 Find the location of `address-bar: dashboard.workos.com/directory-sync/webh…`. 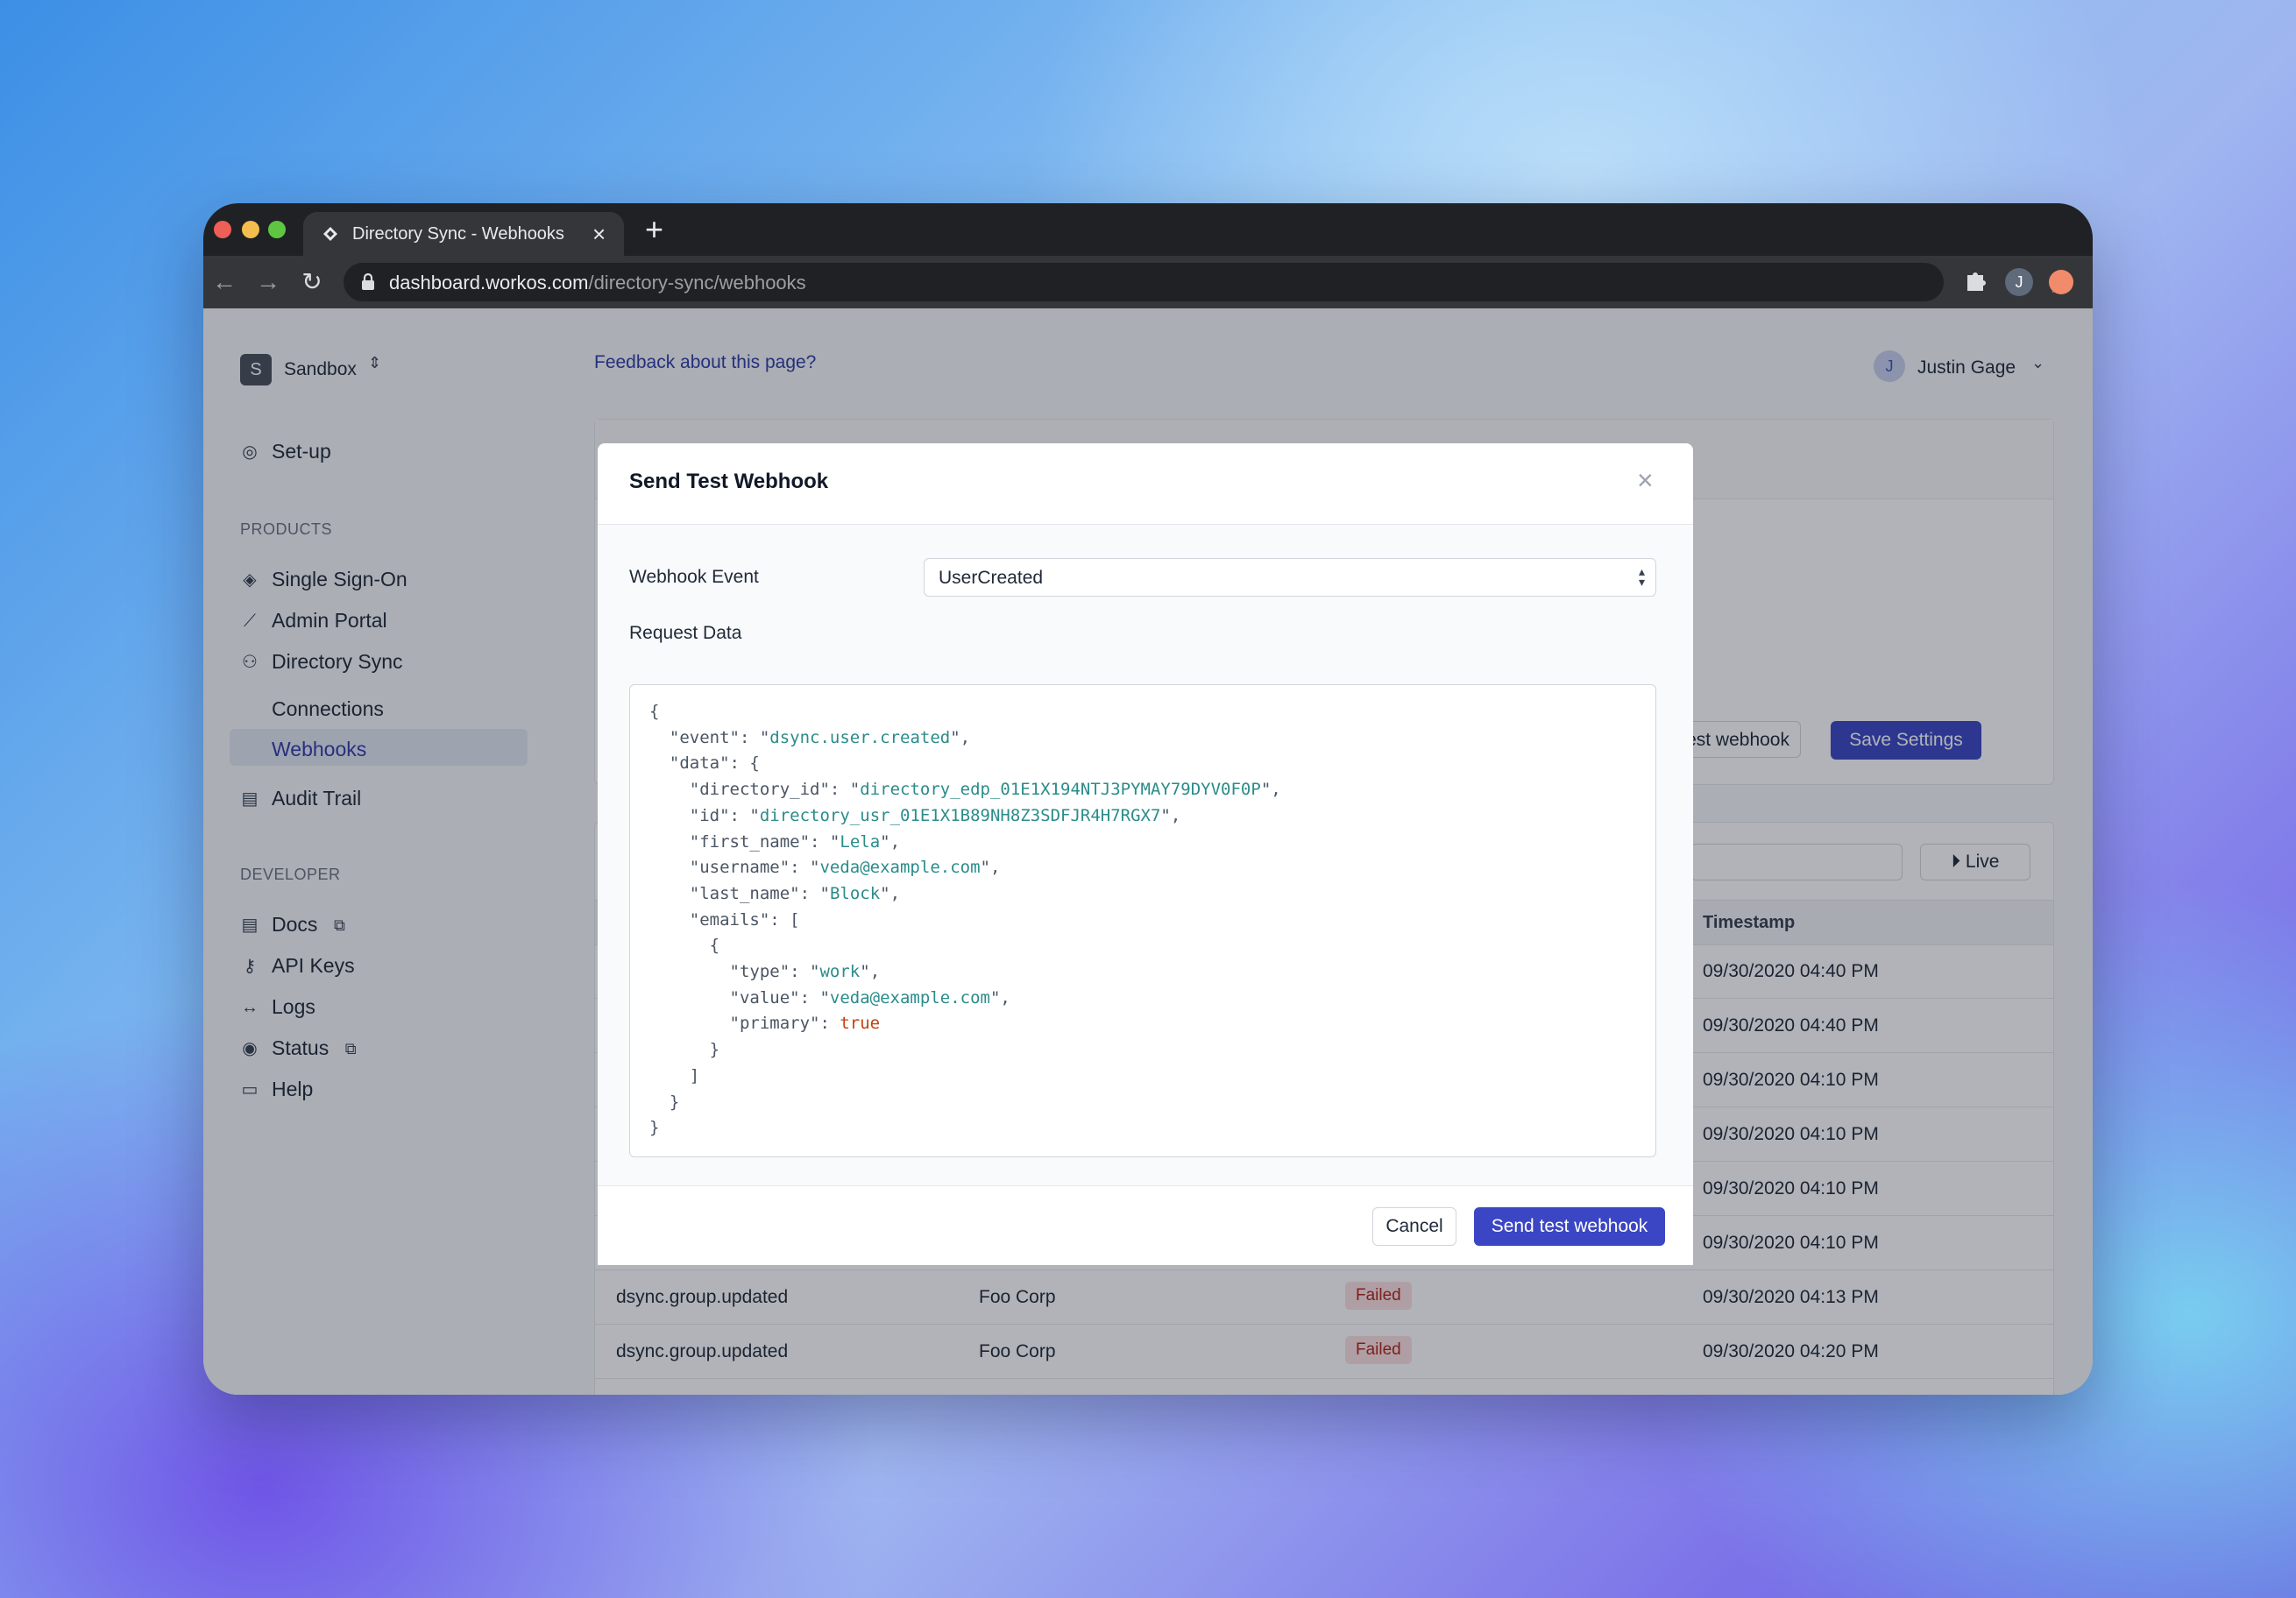

address-bar: dashboard.workos.com/directory-sync/webh… is located at coordinates (1206, 282).